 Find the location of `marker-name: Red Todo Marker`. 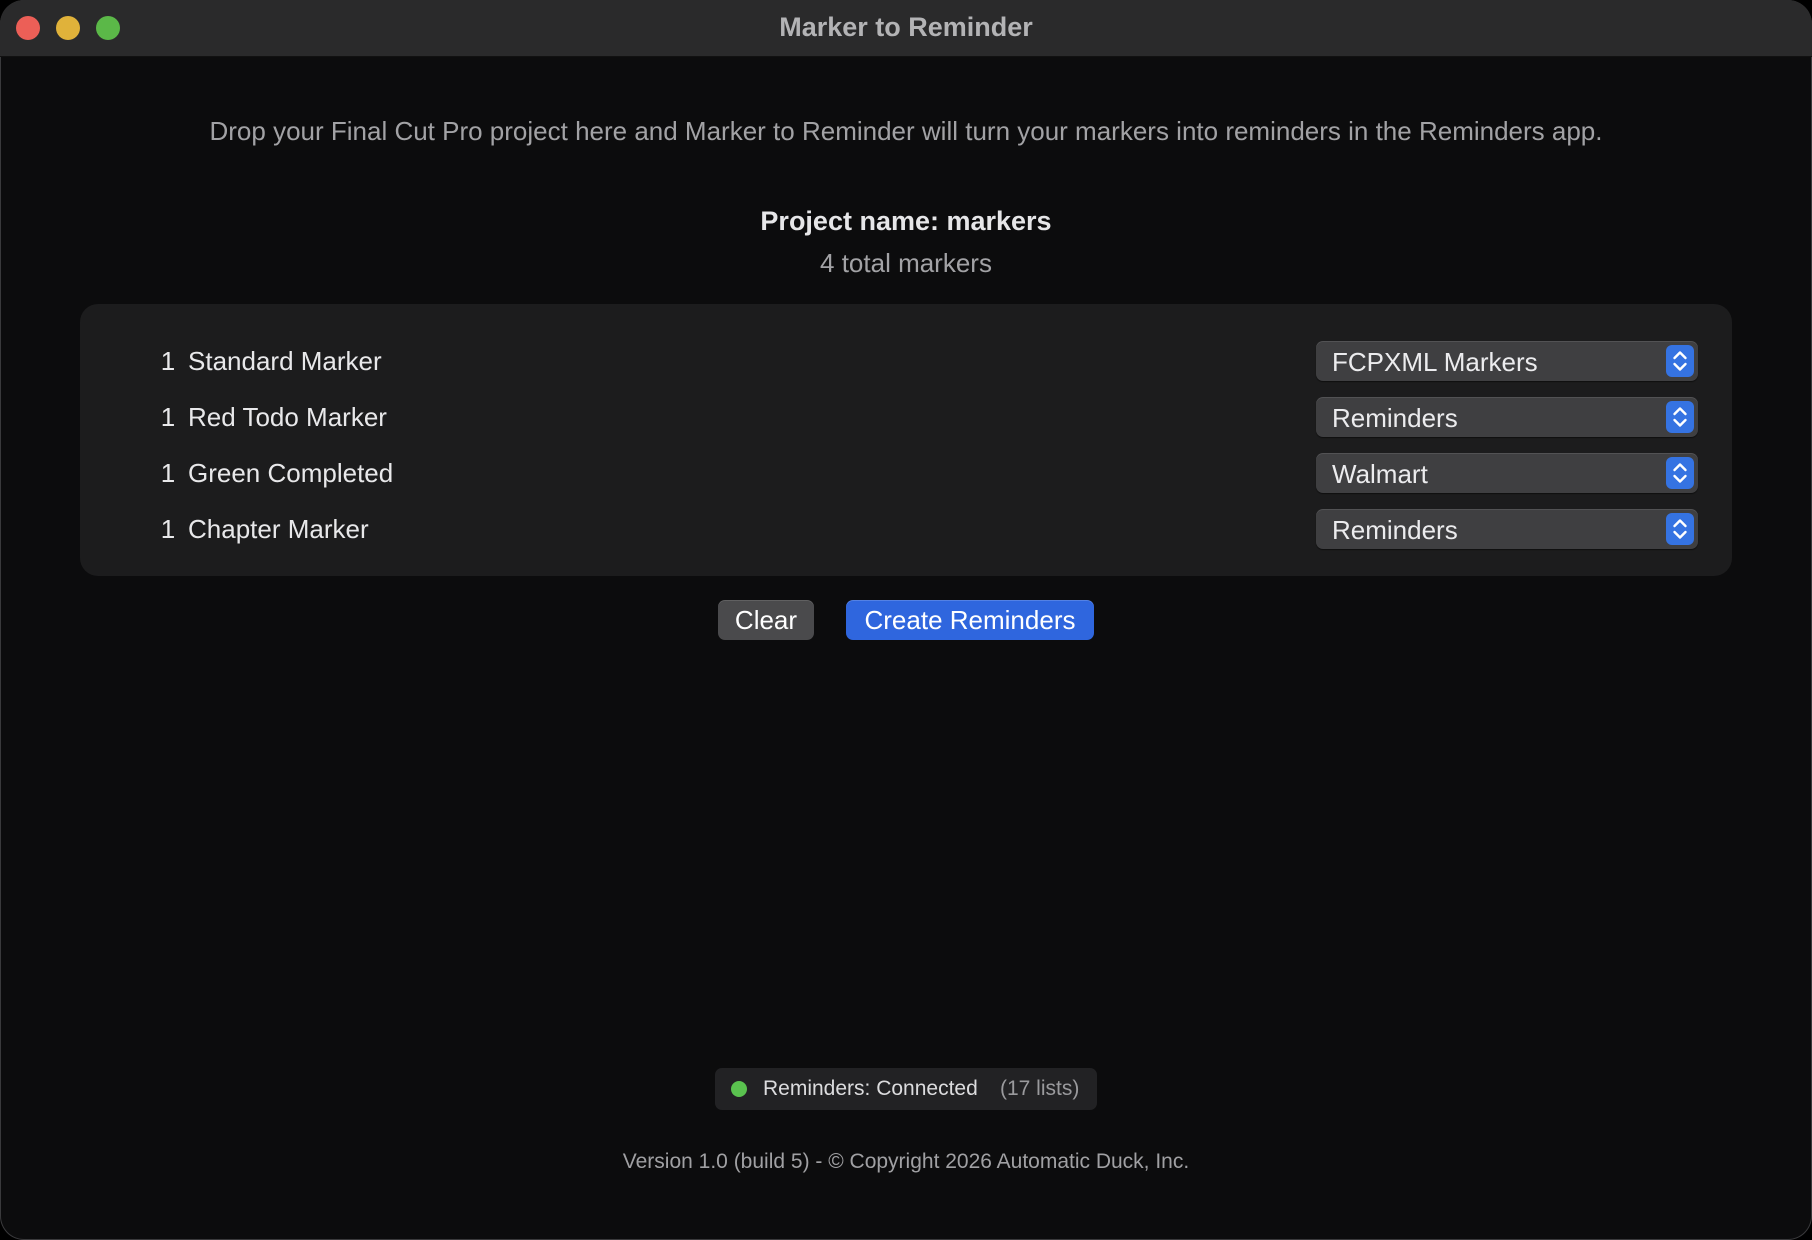

marker-name: Red Todo Marker is located at coordinates (287, 417).